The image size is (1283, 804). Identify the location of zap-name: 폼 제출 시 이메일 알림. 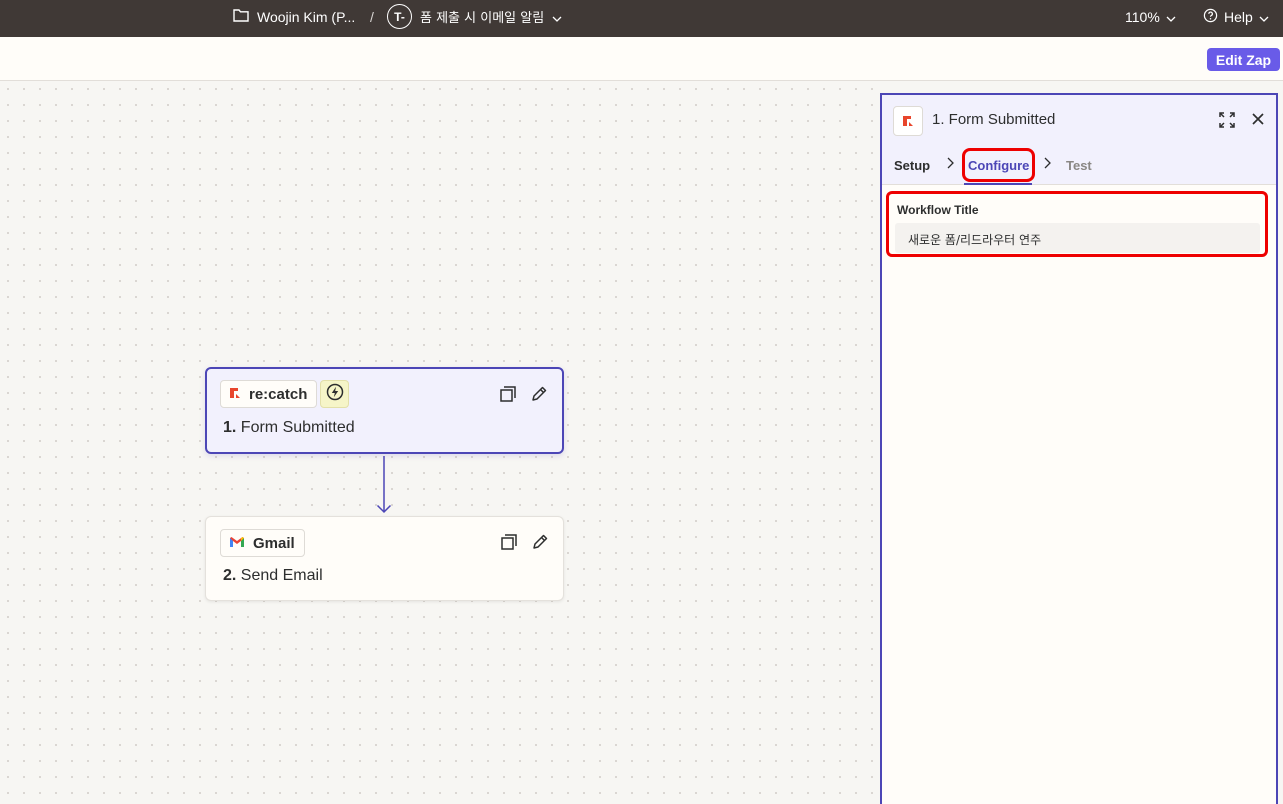
(482, 18).